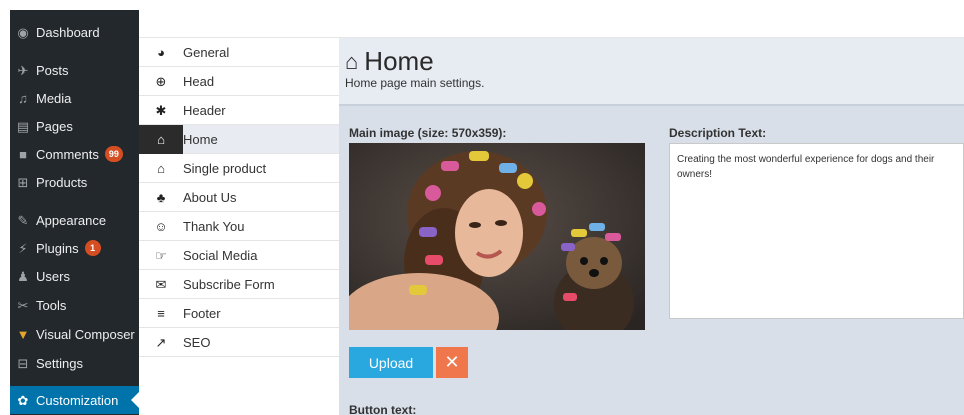 Image resolution: width=964 pixels, height=415 pixels. What do you see at coordinates (383, 409) in the screenshot?
I see `button-text-label: Button text:` at bounding box center [383, 409].